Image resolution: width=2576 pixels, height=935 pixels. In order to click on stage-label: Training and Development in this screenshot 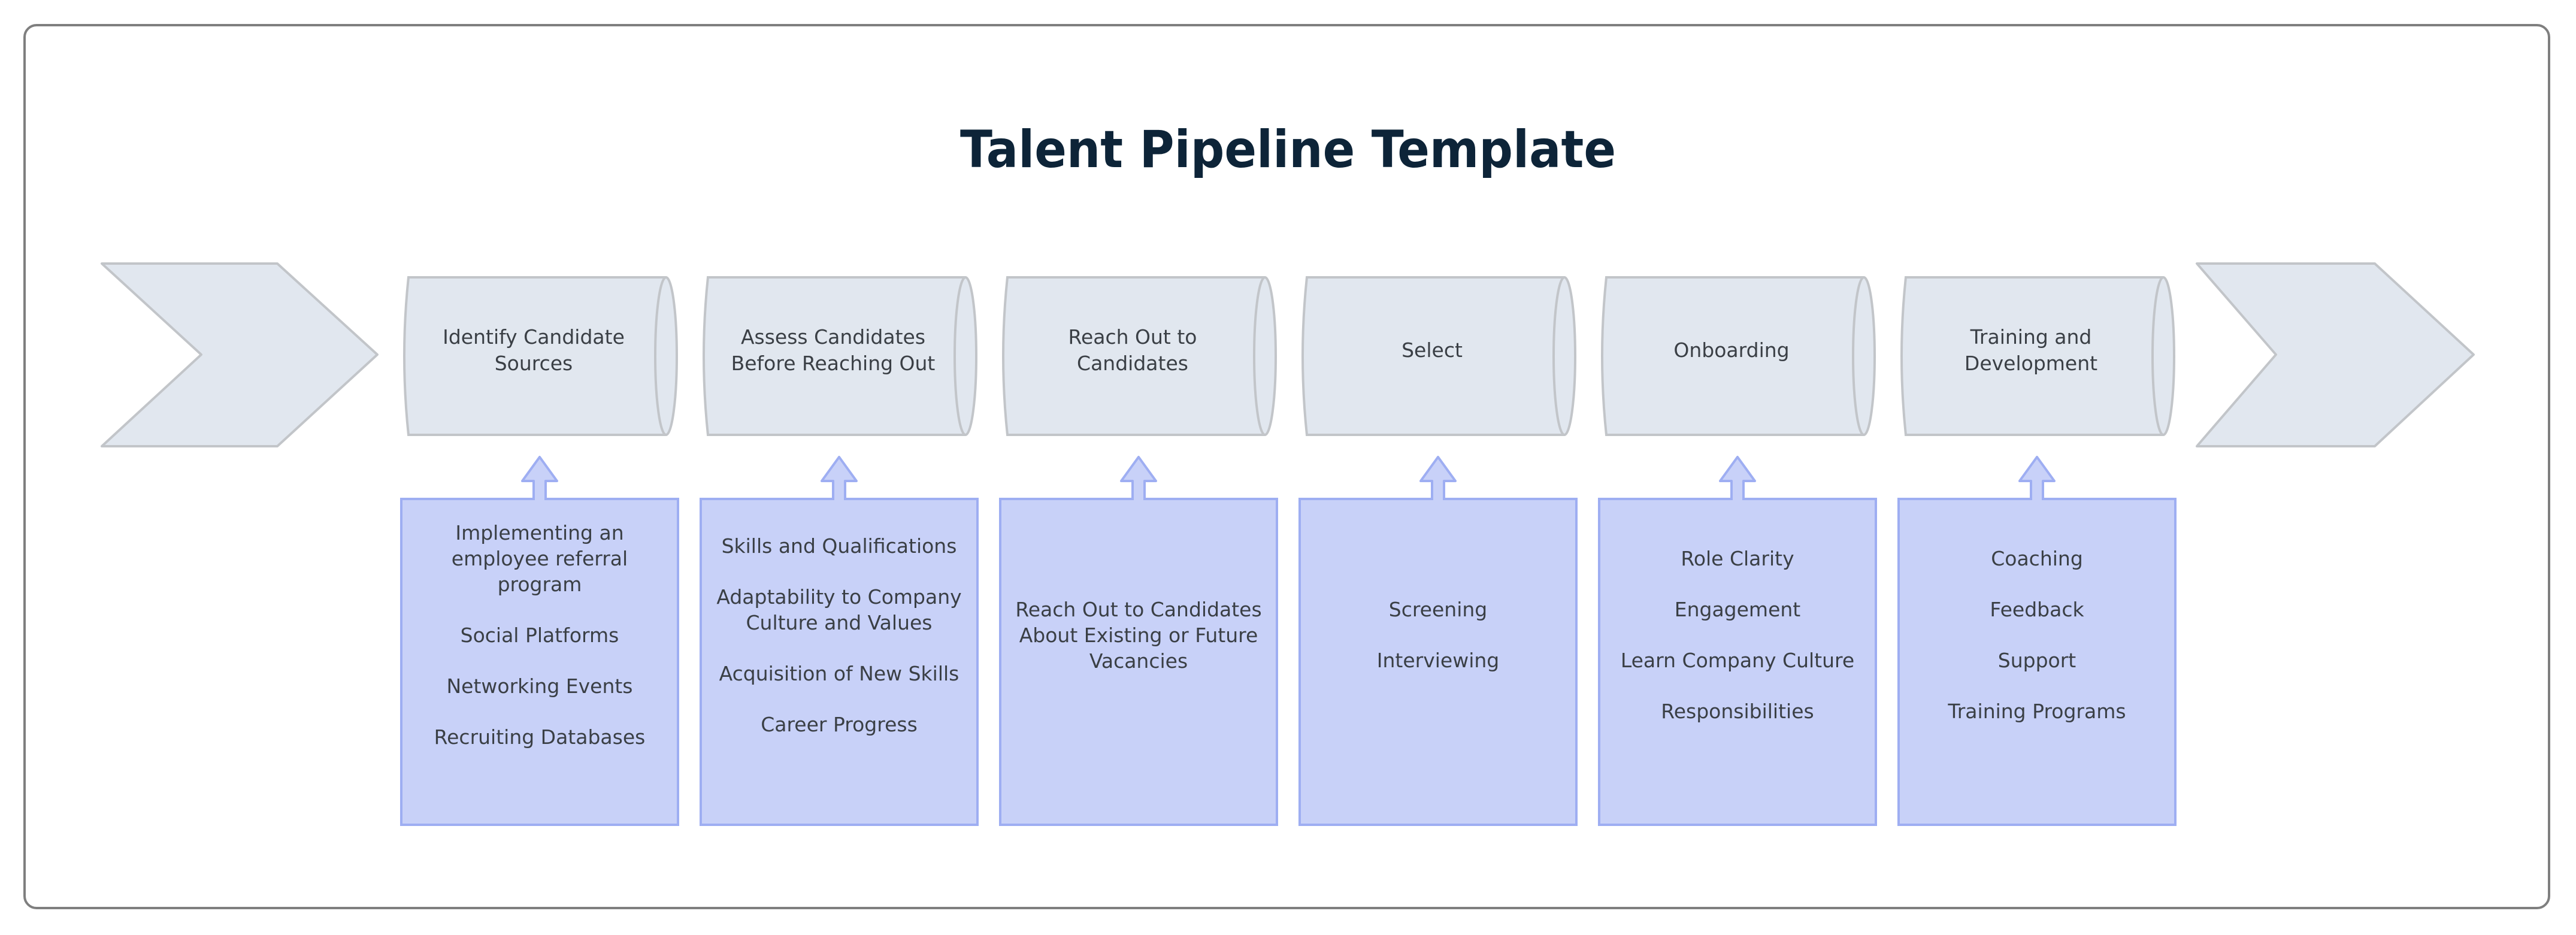, I will do `click(2031, 350)`.